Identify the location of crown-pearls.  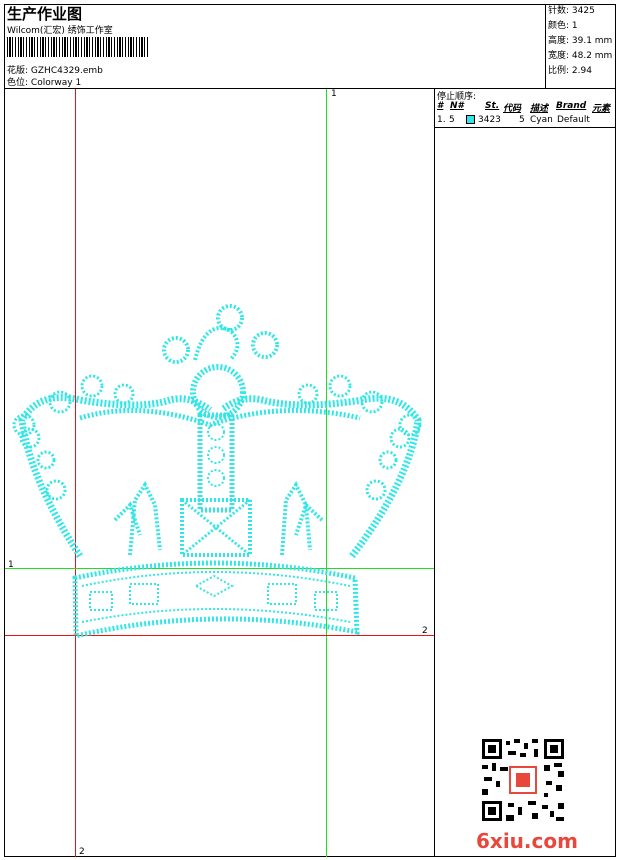
(217, 437).